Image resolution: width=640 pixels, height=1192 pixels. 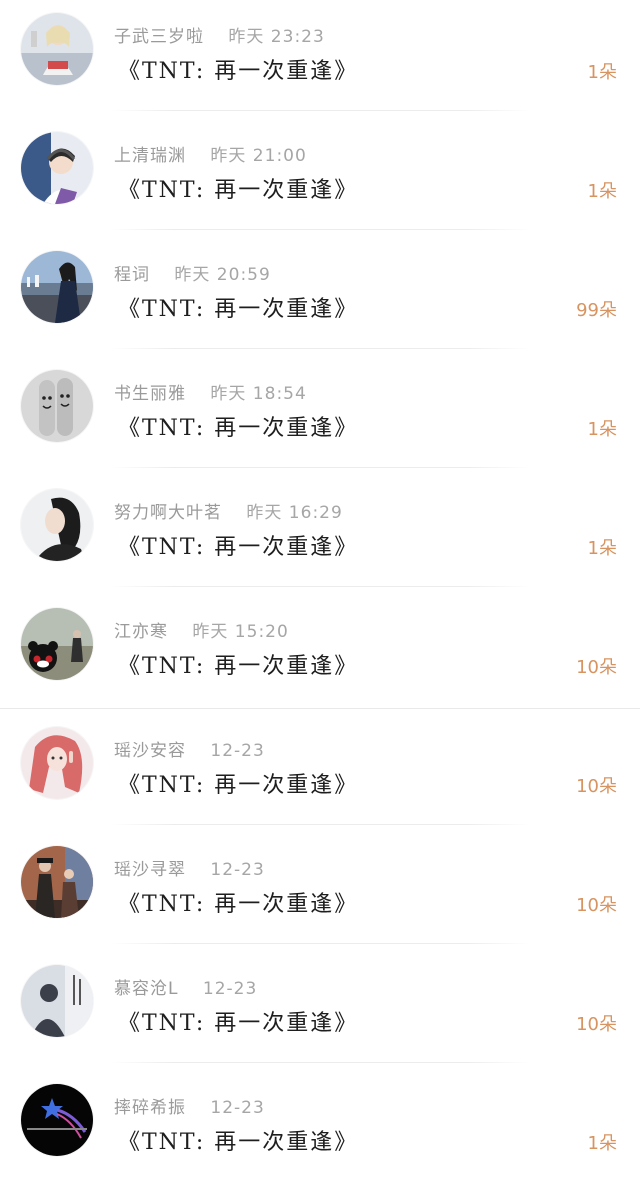 I want to click on avatar-red-hair-girl-icon, so click(x=57, y=763).